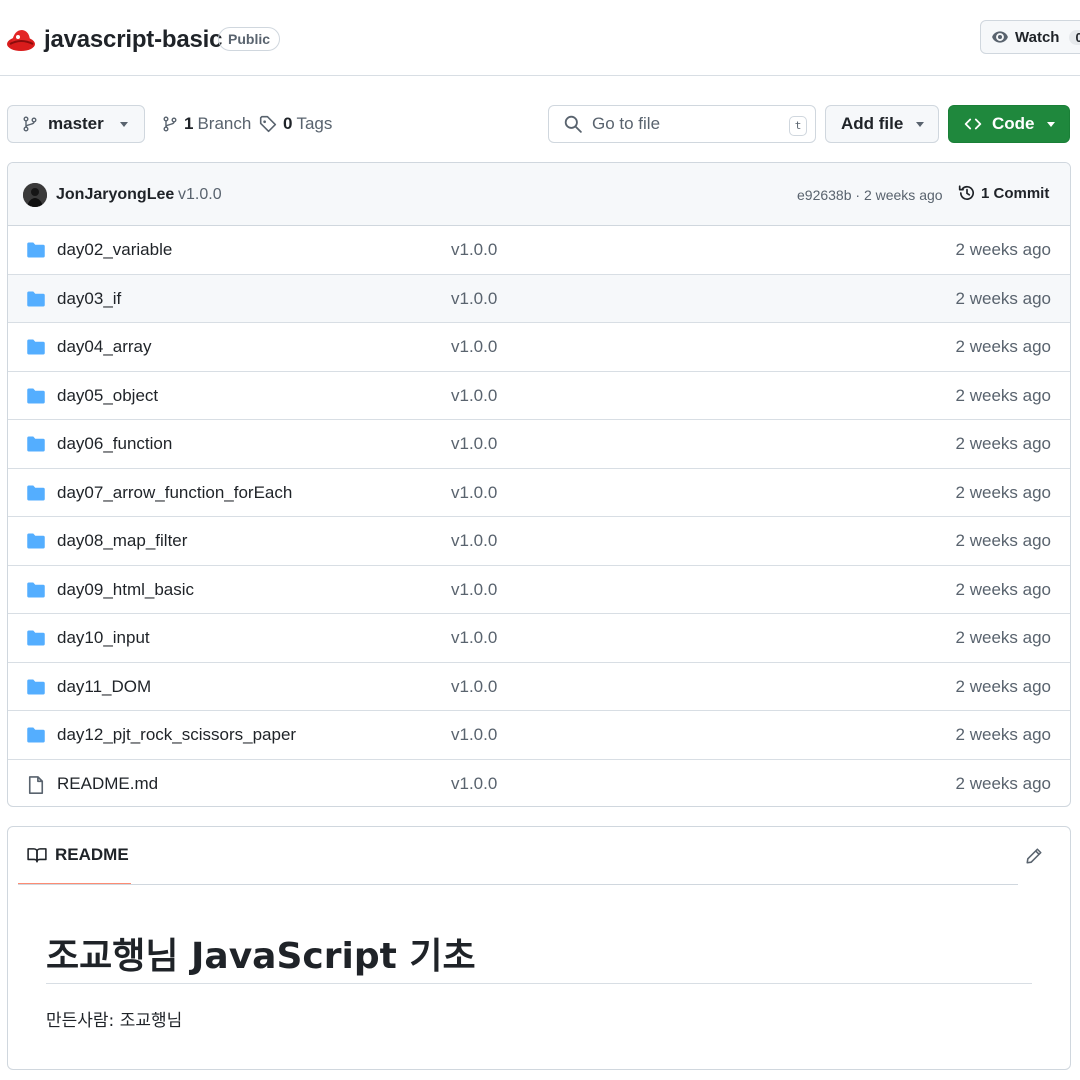  I want to click on visibility-badge: Public, so click(249, 39).